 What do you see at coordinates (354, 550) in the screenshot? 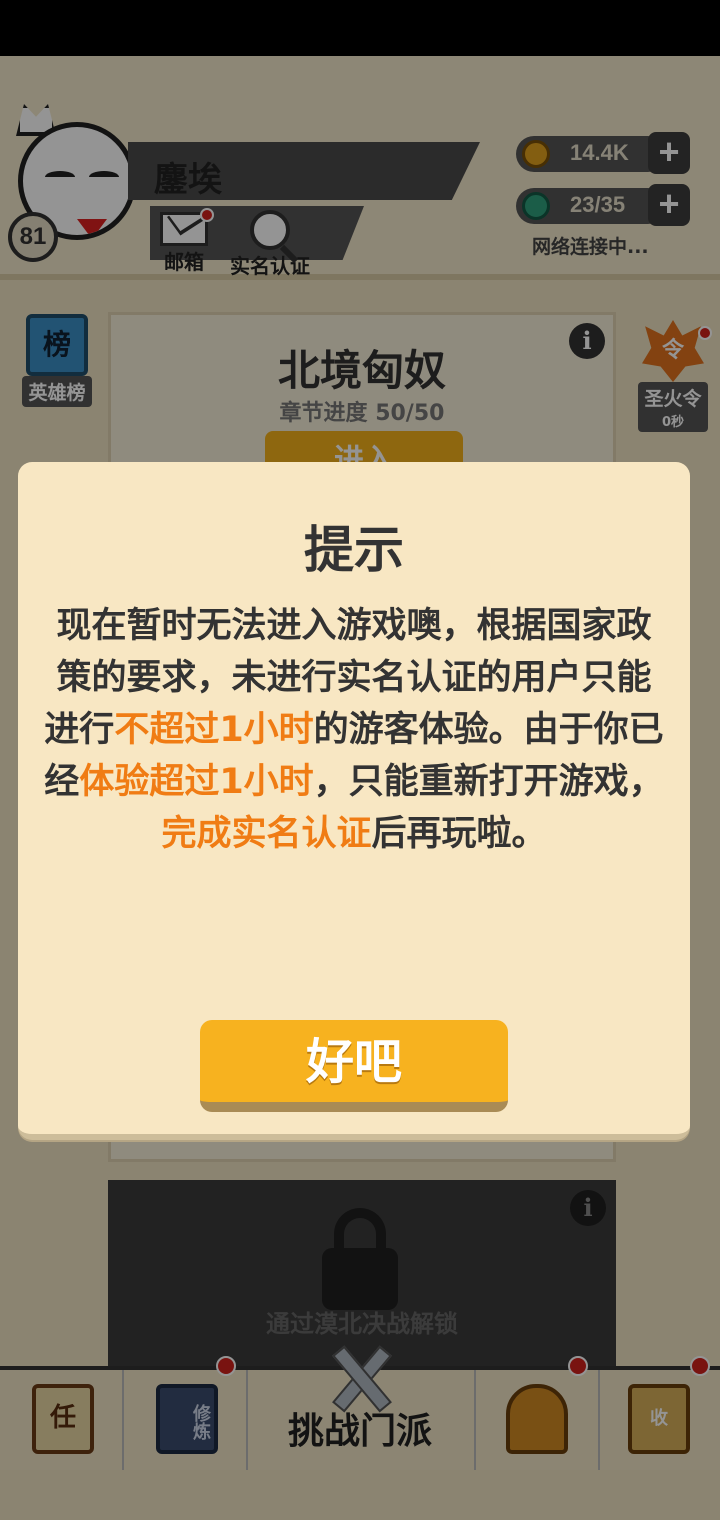
I see `dialog-title: 提示` at bounding box center [354, 550].